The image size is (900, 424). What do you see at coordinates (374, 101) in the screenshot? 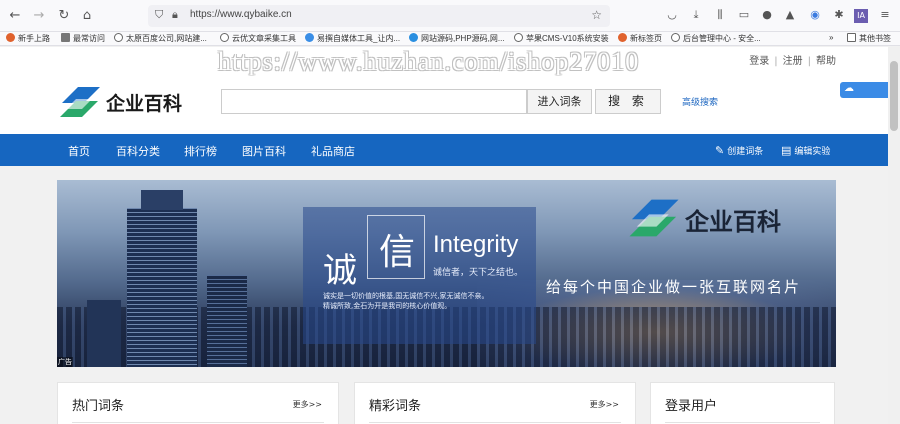
I see `search-input` at bounding box center [374, 101].